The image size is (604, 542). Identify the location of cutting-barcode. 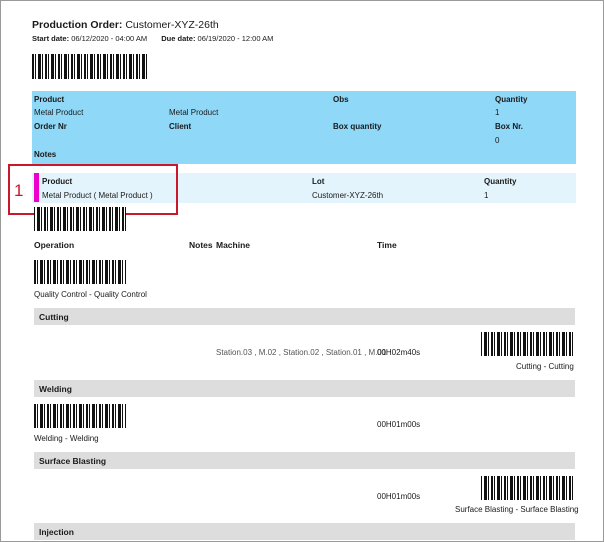
(527, 344).